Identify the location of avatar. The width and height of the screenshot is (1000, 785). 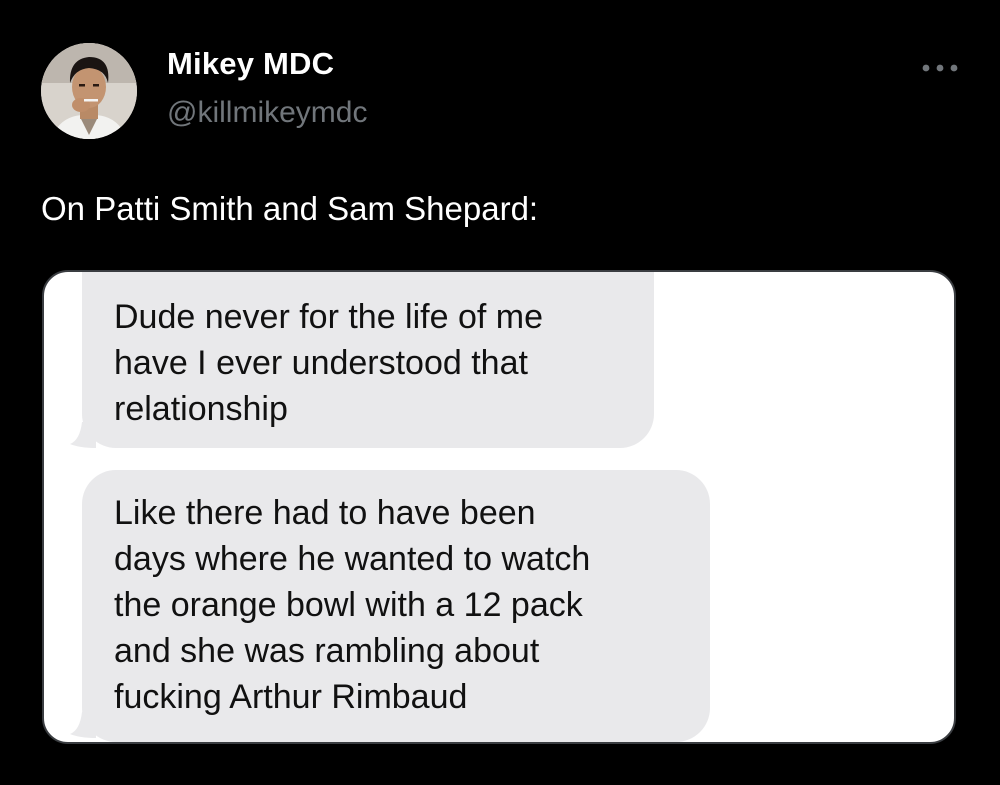
(89, 91).